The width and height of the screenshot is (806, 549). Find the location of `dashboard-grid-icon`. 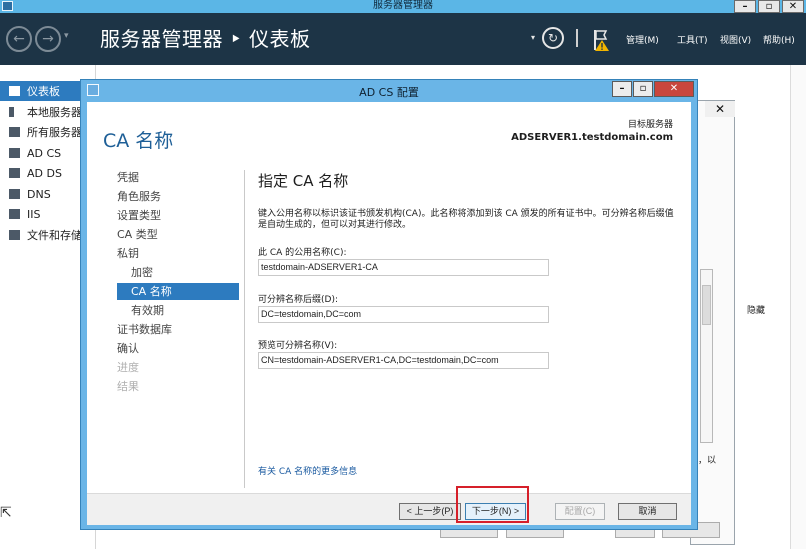

dashboard-grid-icon is located at coordinates (14, 91).